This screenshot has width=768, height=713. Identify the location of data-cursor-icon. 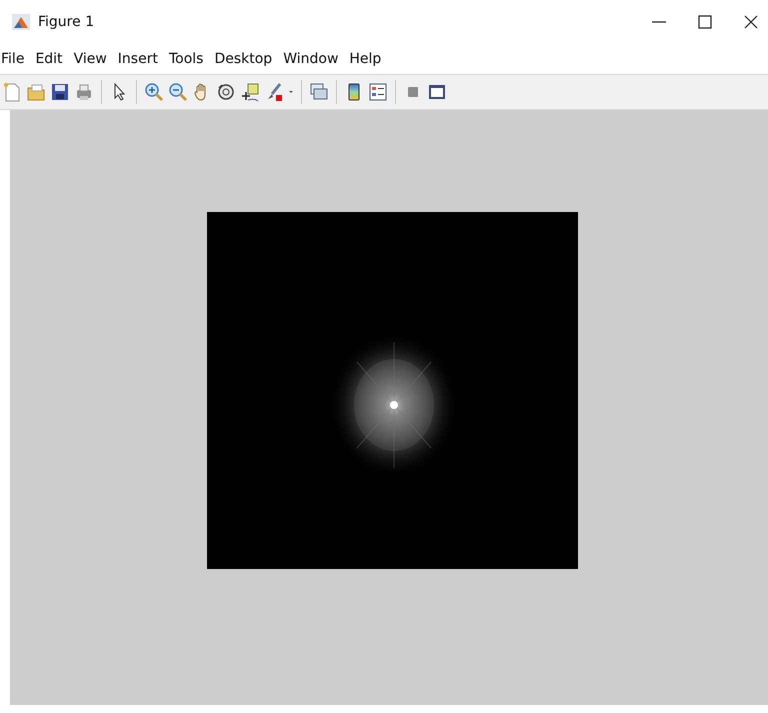
(250, 92).